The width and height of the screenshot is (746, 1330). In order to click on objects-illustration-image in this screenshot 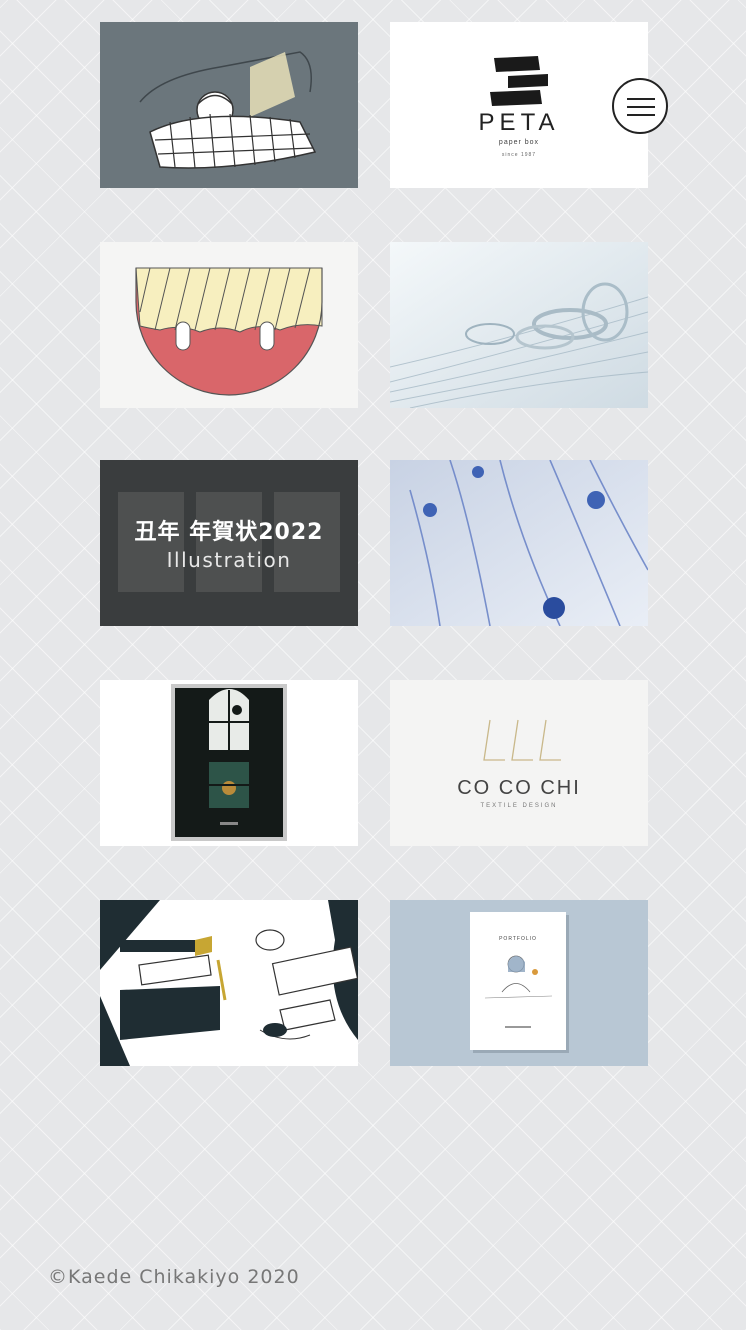, I will do `click(229, 983)`.